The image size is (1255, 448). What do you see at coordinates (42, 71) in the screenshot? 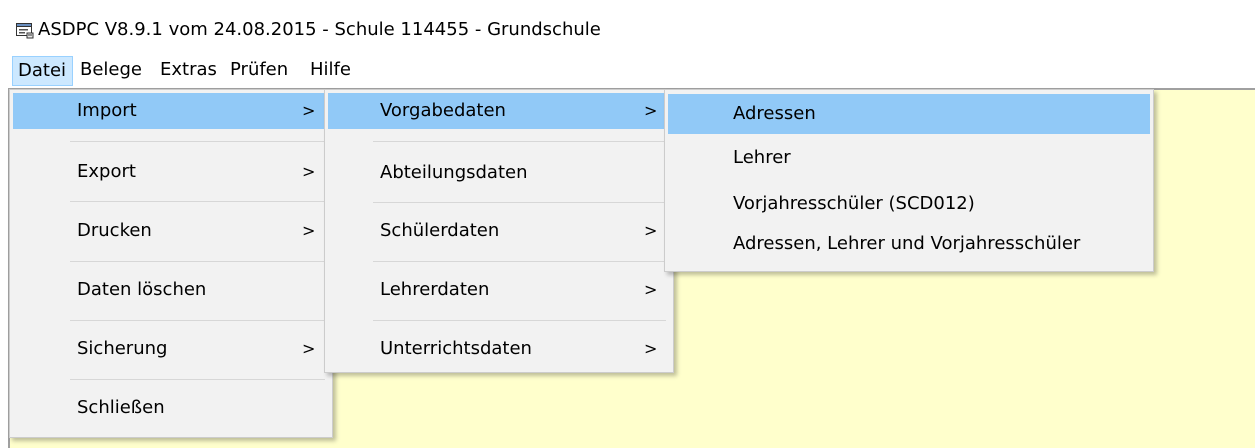
I see `menu-datei: Datei` at bounding box center [42, 71].